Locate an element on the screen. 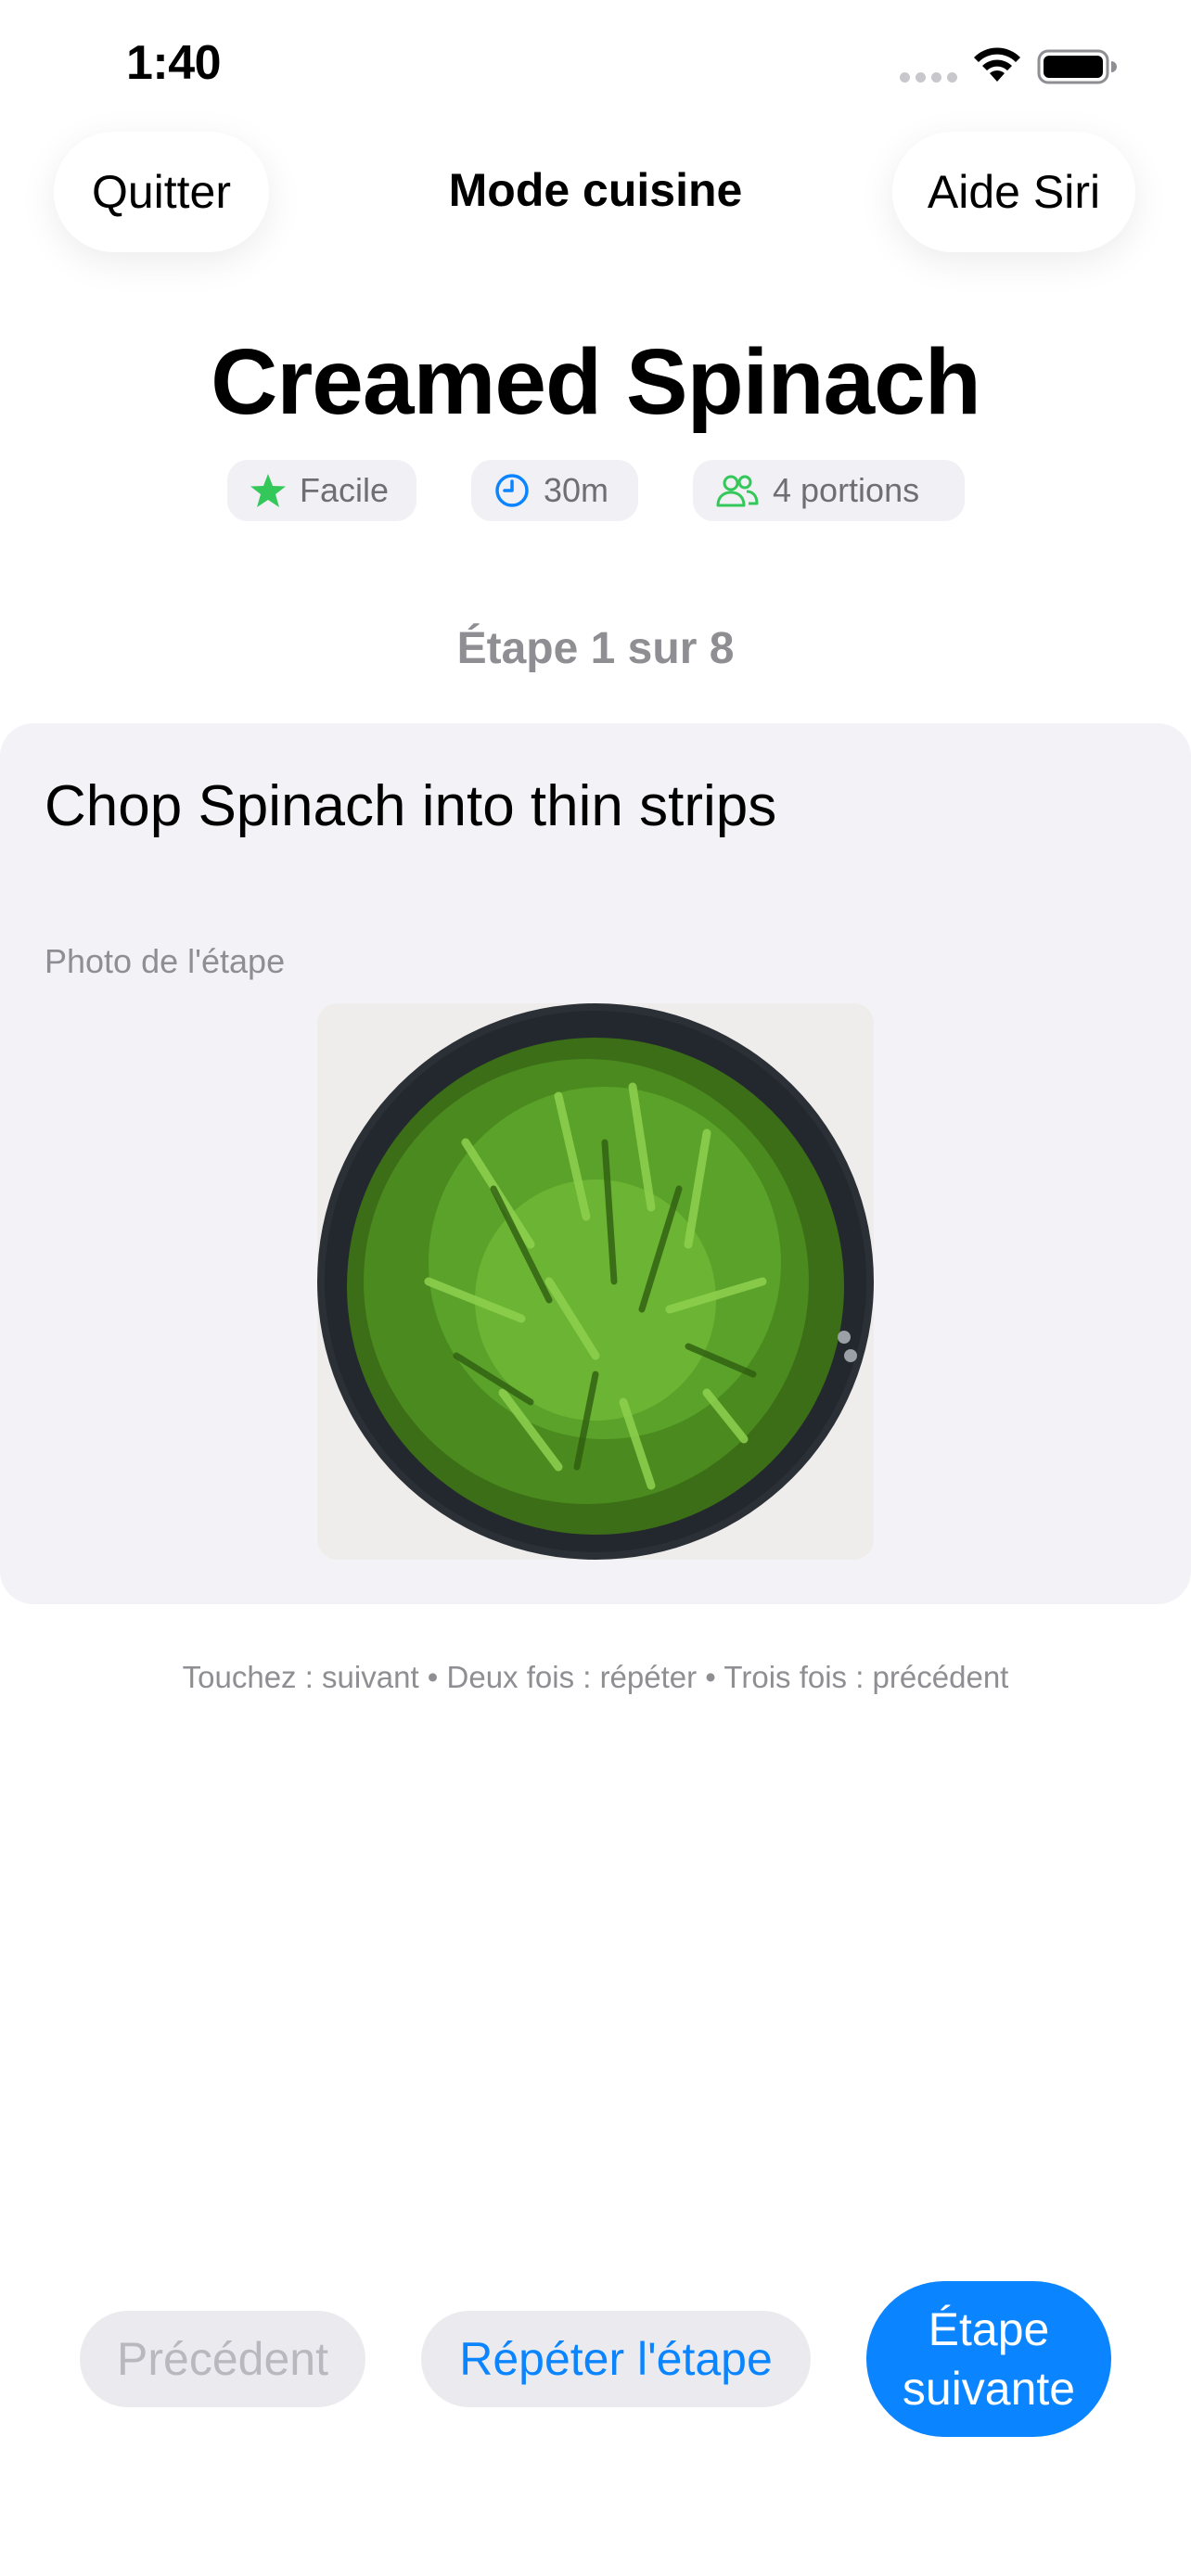 The height and width of the screenshot is (2576, 1191). step-indicator: Étape 1 sur 8 is located at coordinates (595, 648).